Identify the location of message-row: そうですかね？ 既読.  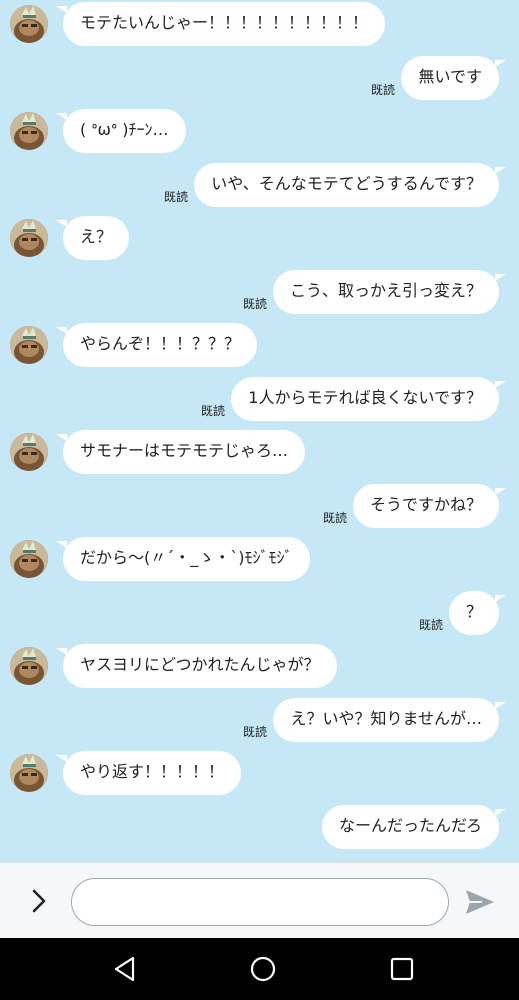
(259, 507).